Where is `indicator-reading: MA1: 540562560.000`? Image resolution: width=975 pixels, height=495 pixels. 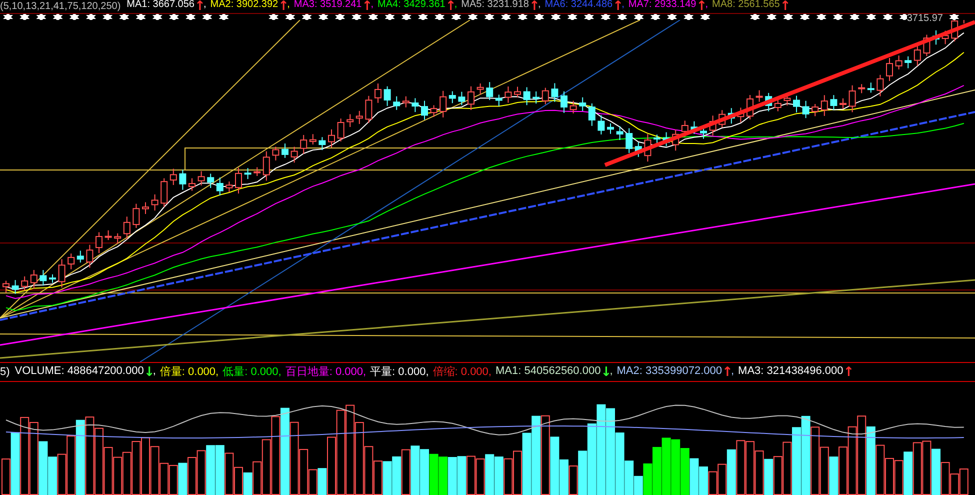 indicator-reading: MA1: 540562560.000 is located at coordinates (548, 372).